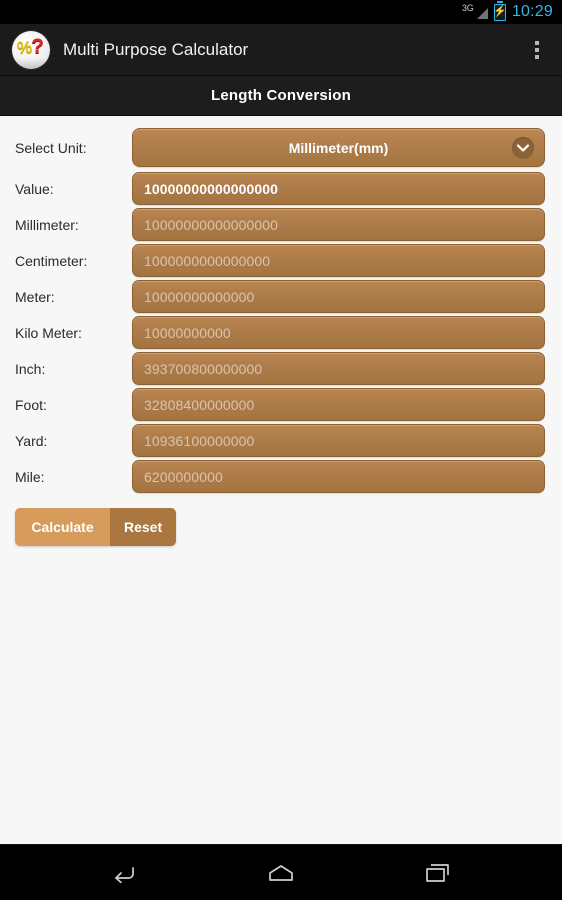  I want to click on battery-charging-icon: ⚡, so click(500, 12).